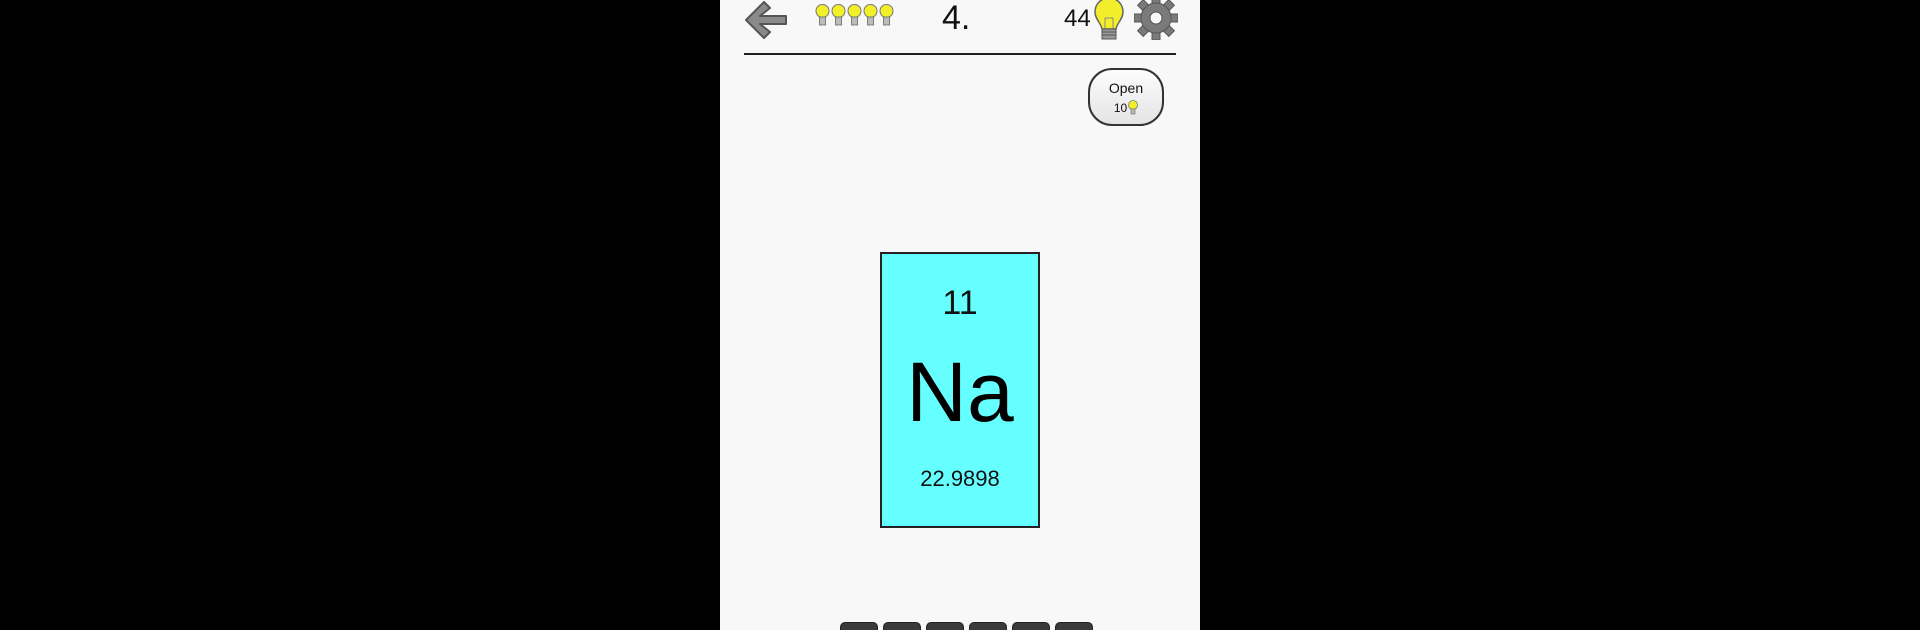 This screenshot has height=630, width=1920. I want to click on open-label: Open, so click(1126, 88).